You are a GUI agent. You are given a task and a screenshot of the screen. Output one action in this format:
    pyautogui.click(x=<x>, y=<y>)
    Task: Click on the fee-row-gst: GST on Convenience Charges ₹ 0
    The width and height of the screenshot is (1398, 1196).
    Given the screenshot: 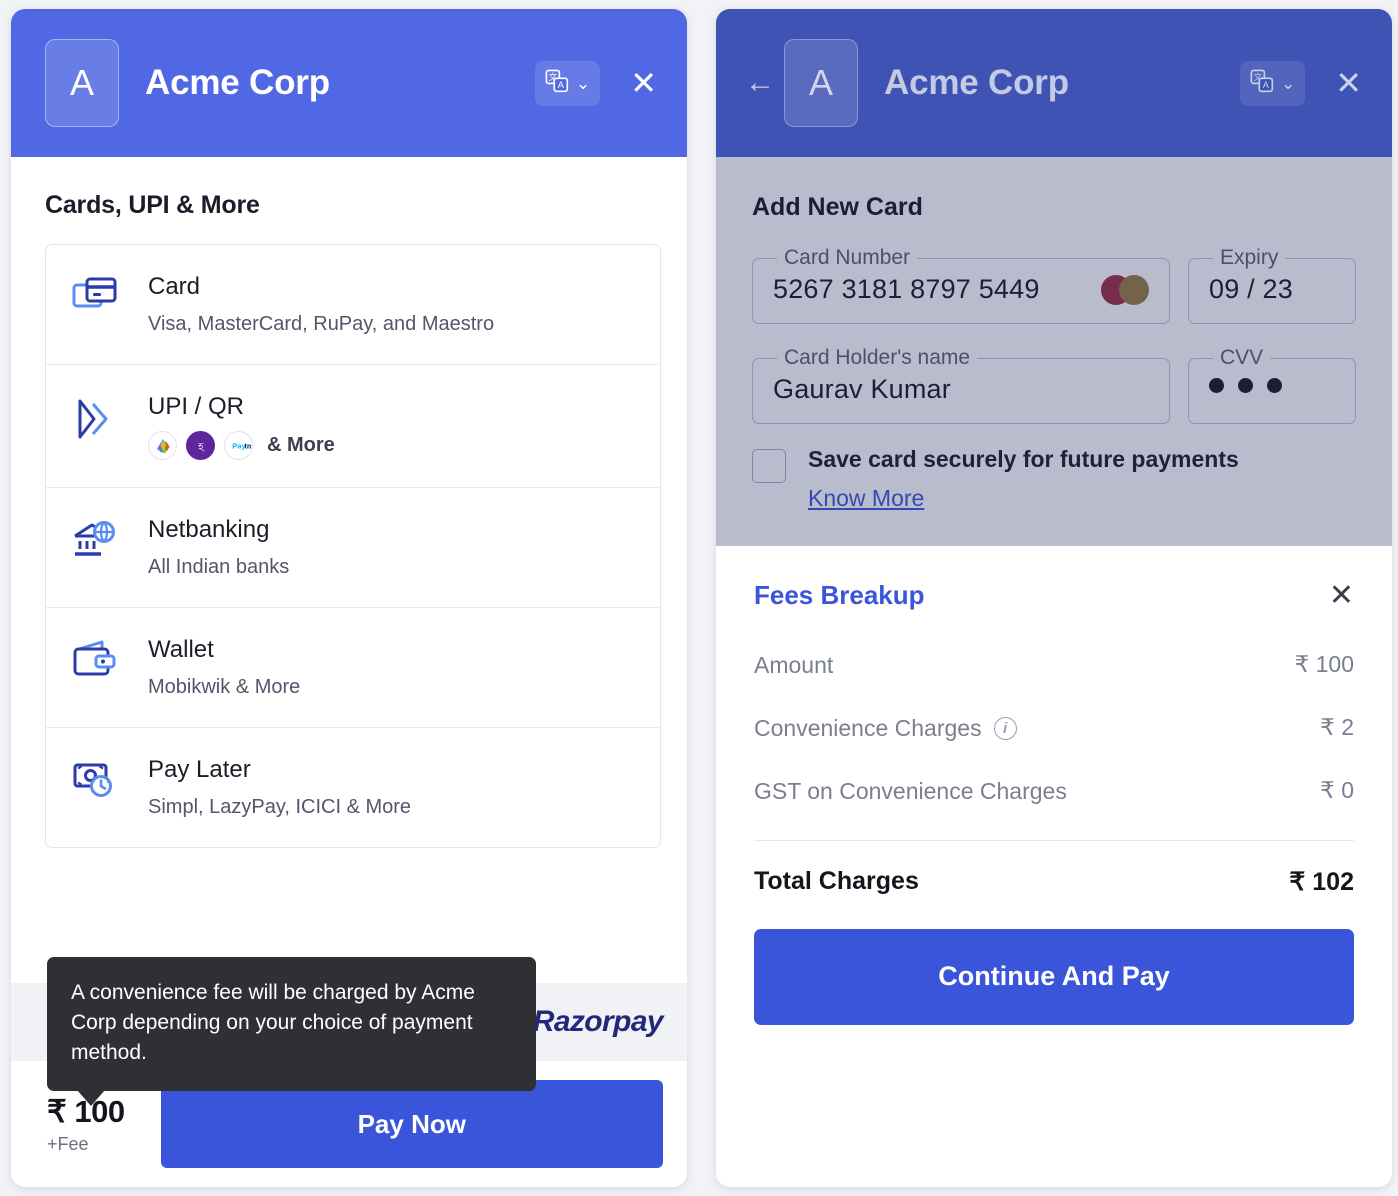 What is the action you would take?
    pyautogui.click(x=1054, y=792)
    